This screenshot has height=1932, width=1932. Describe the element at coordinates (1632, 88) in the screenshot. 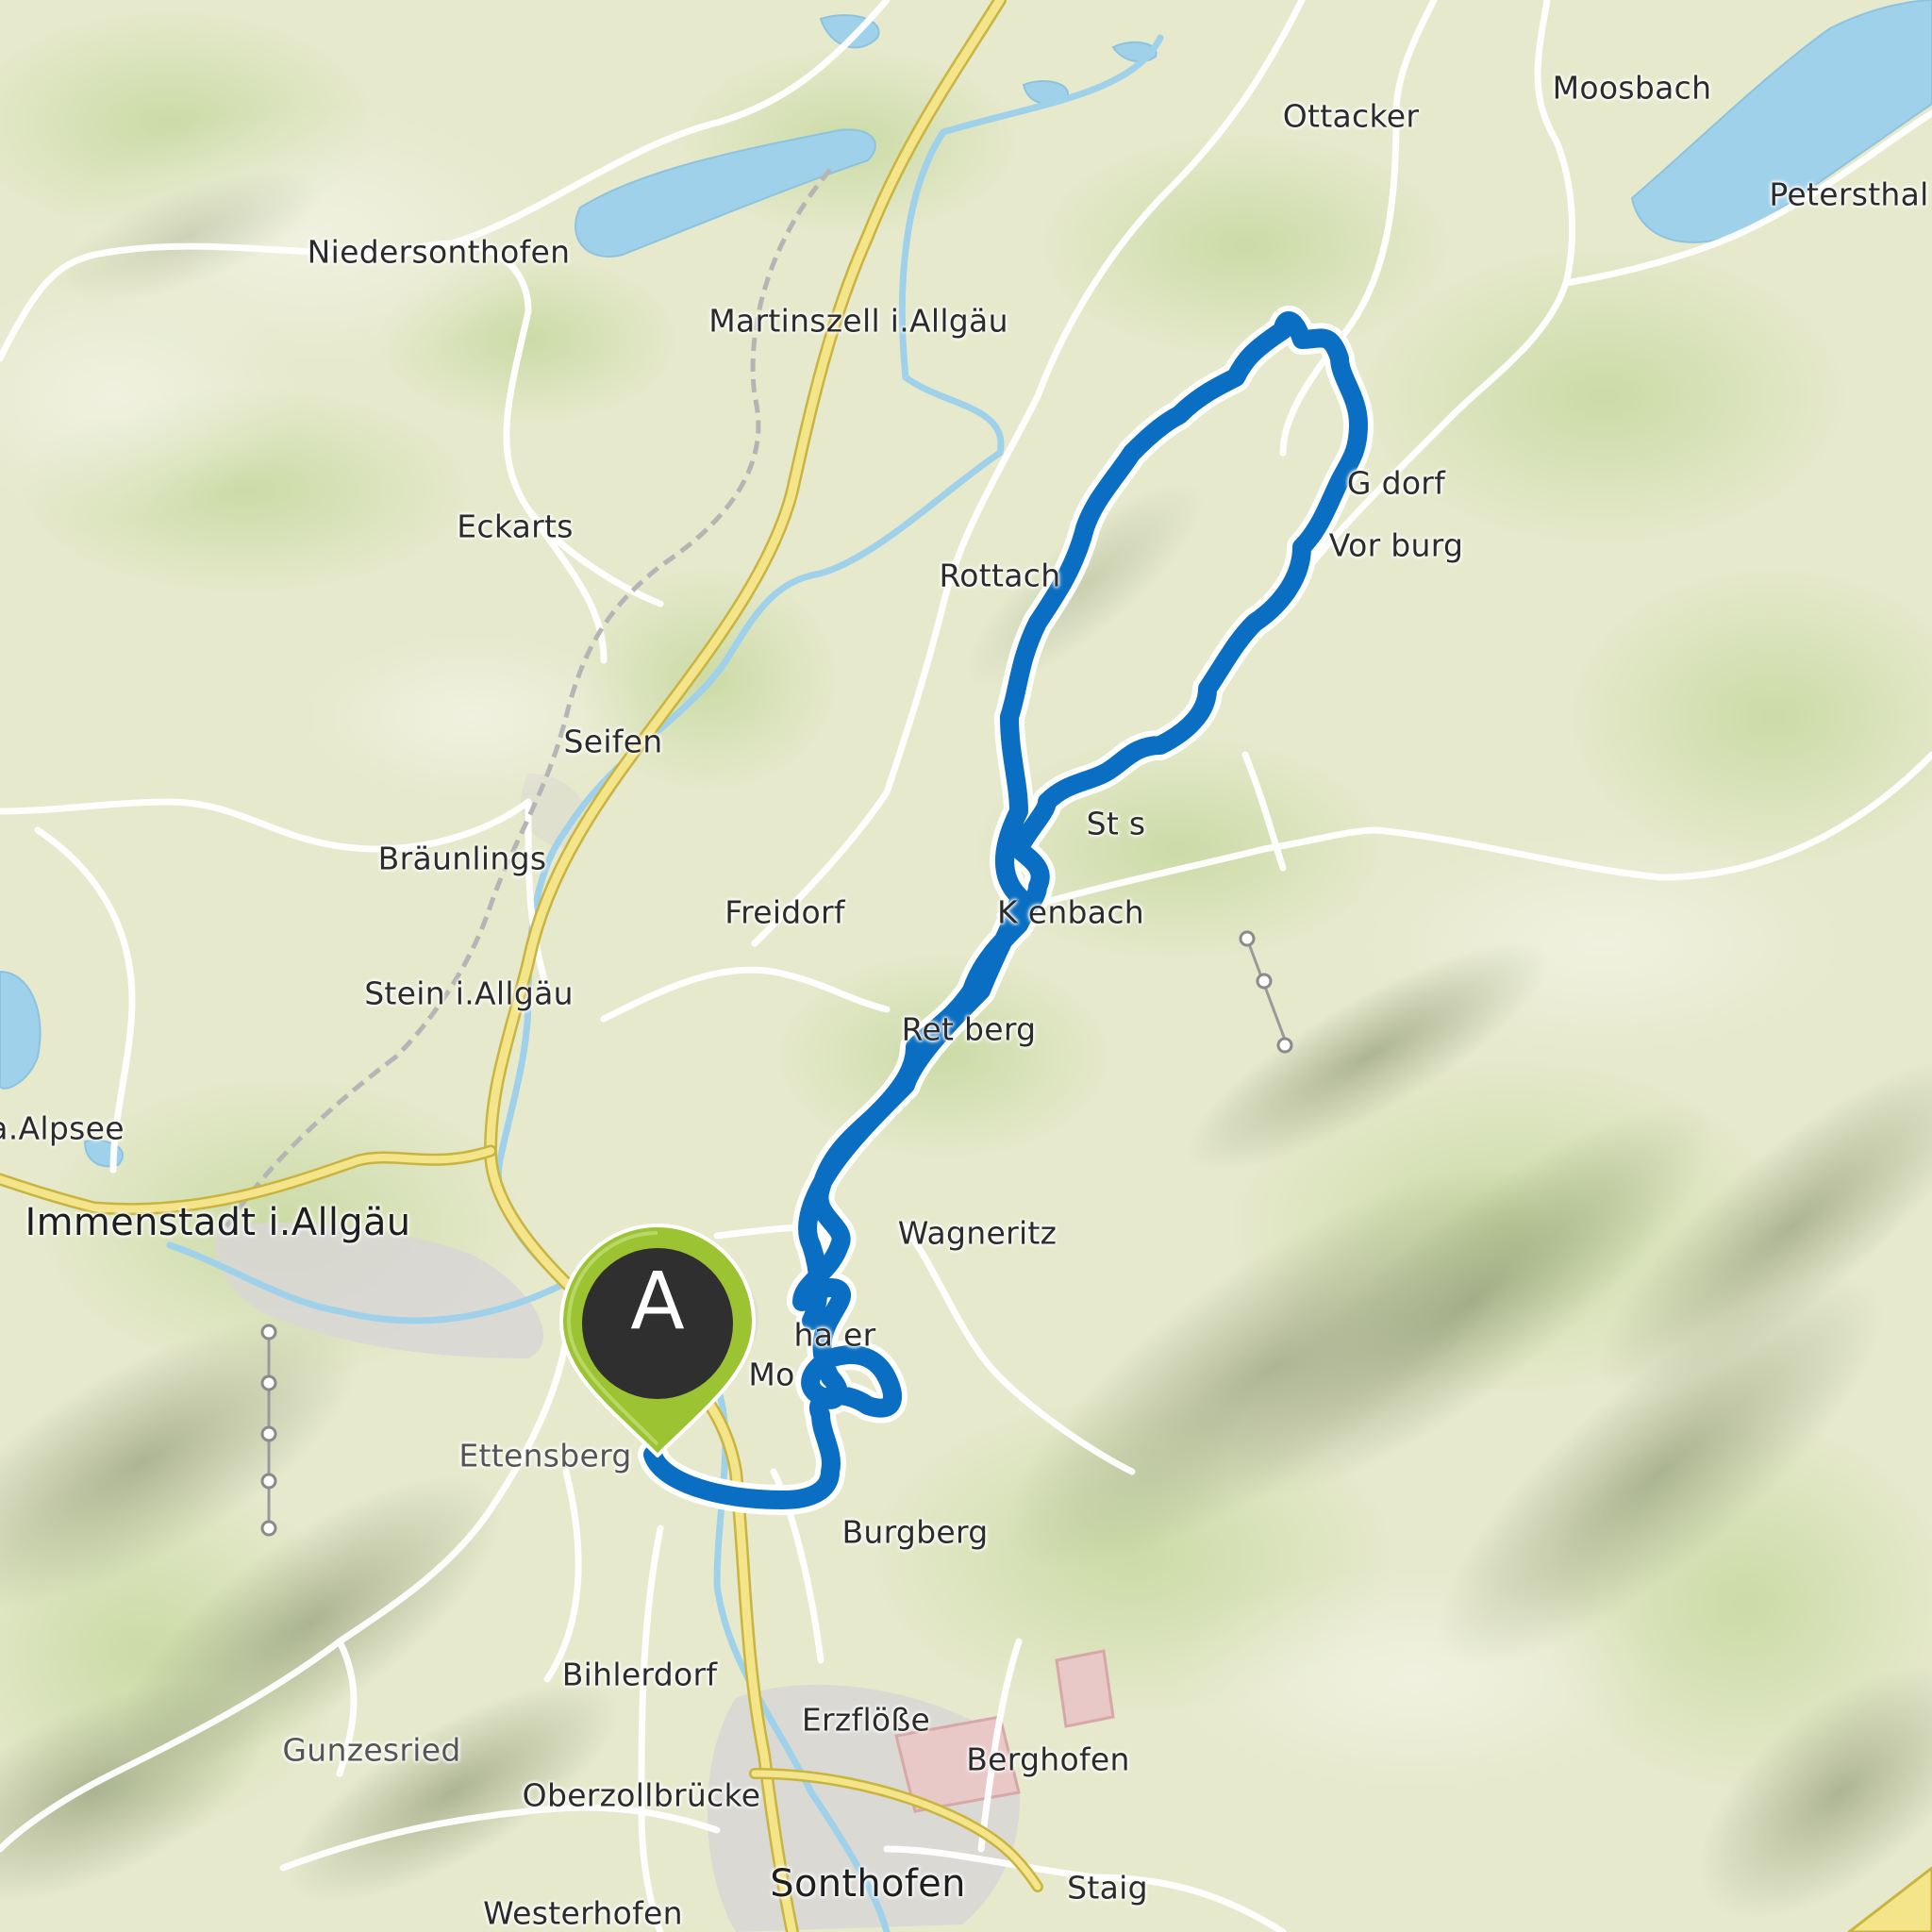

I see `place-label-moosbach: Moosbach` at that location.